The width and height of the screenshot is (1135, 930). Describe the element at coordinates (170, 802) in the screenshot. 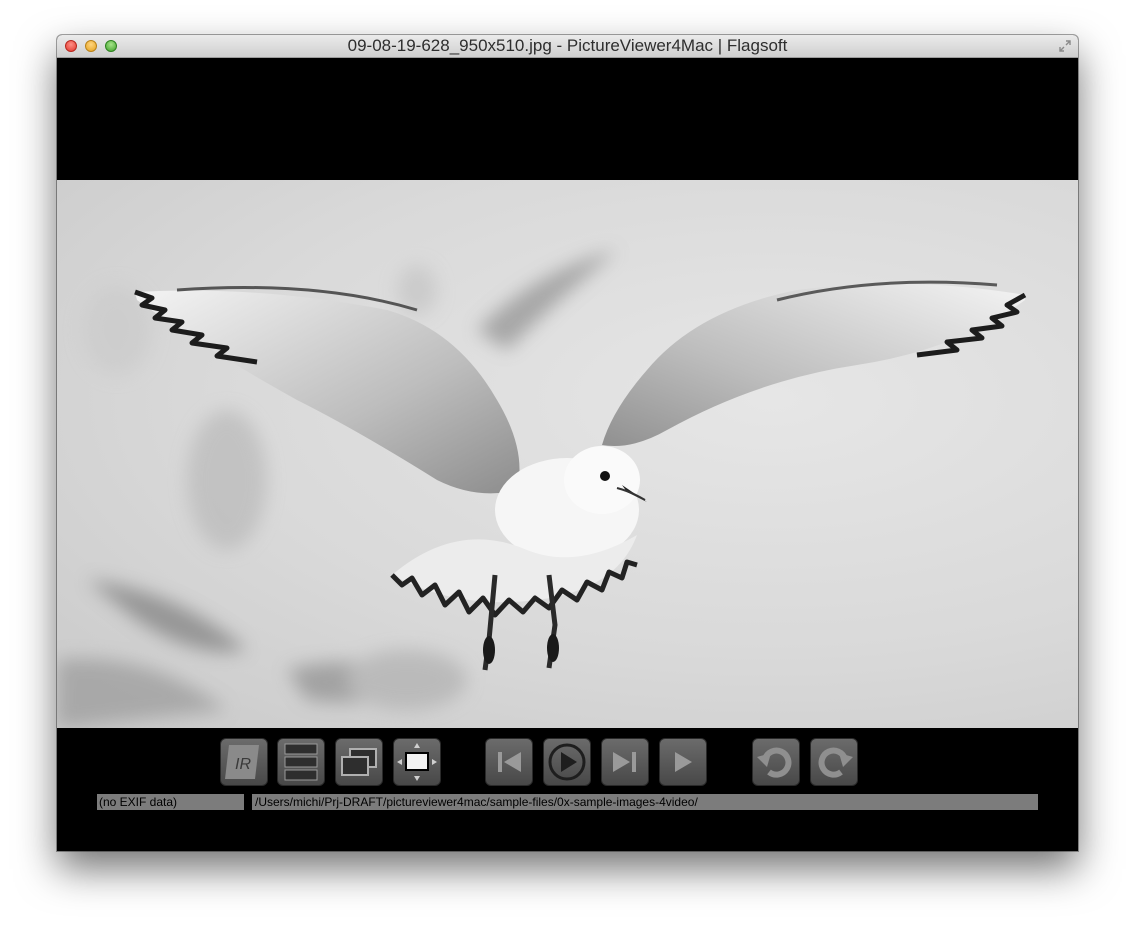

I see `exif-info-field: (no EXIF data)` at that location.